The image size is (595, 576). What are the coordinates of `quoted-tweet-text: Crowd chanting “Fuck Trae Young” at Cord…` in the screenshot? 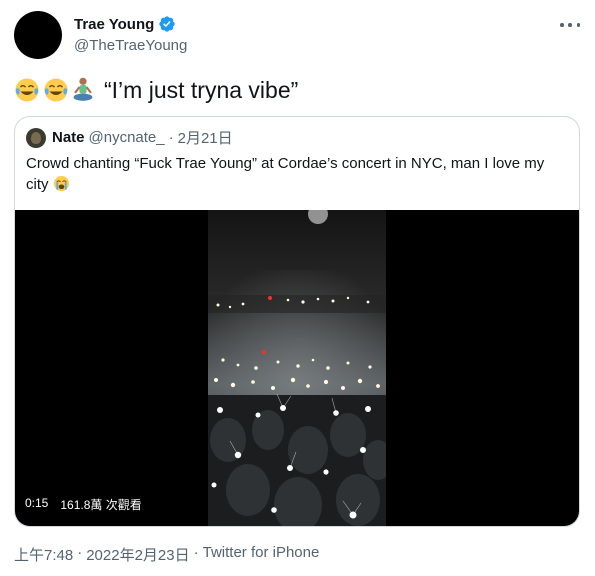 It's located at (296, 174).